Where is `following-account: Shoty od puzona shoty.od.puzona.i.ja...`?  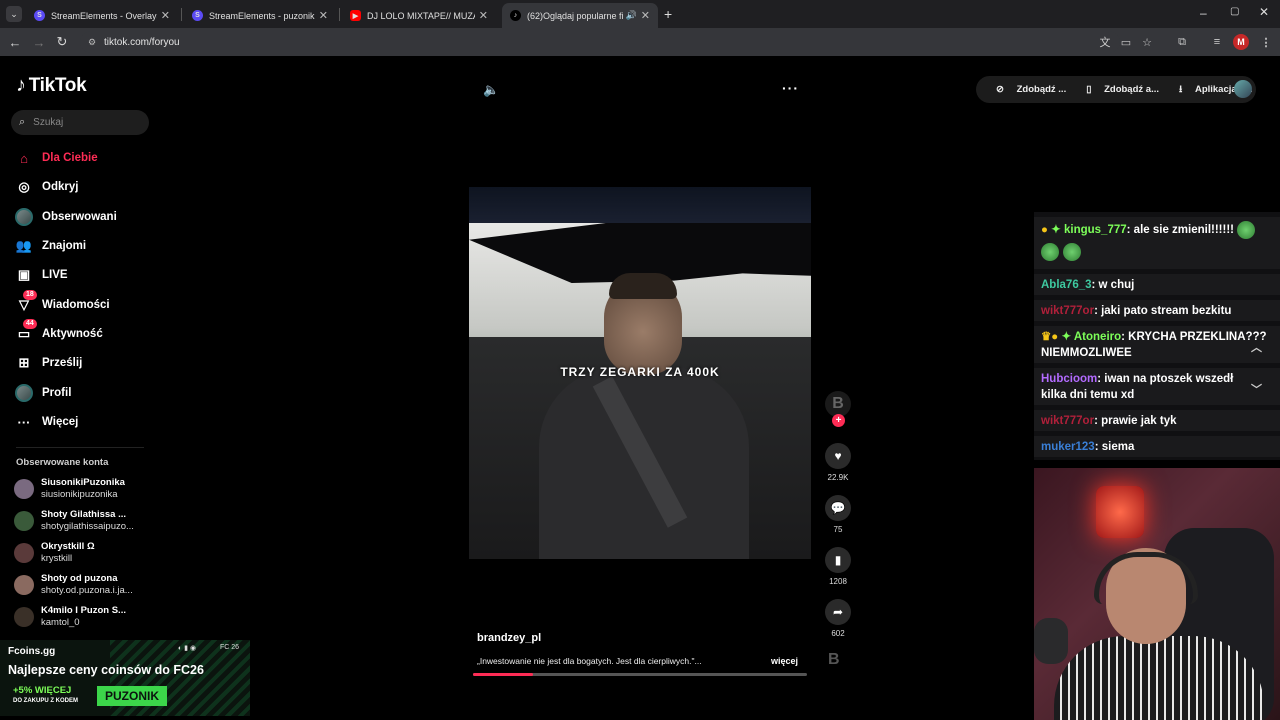
following-account: Shoty od puzona shoty.od.puzona.i.ja... is located at coordinates (73, 585).